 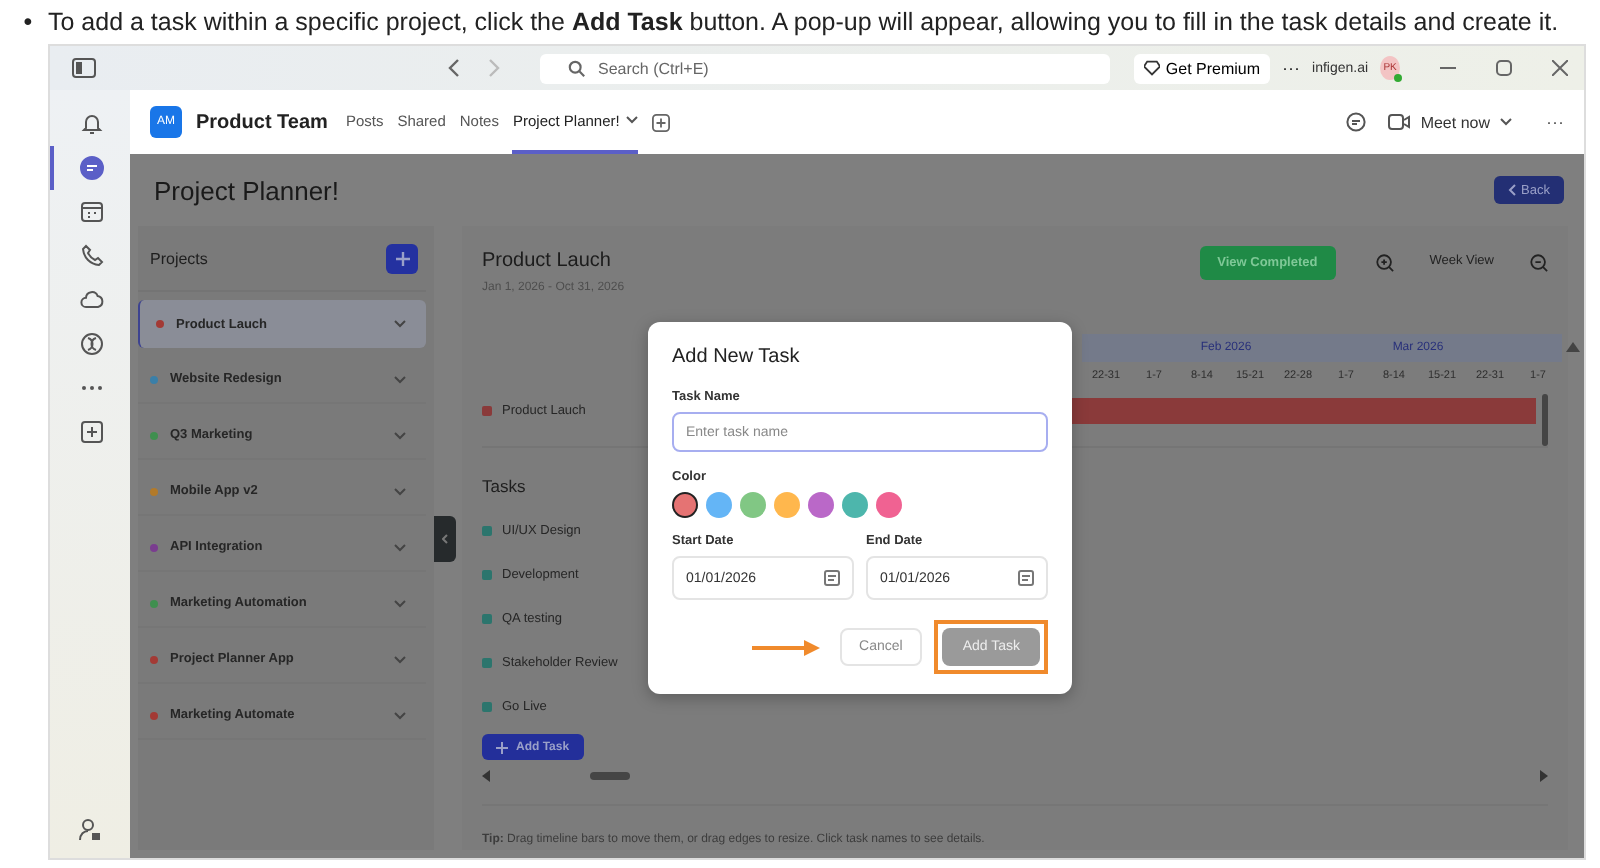 What do you see at coordinates (445, 538) in the screenshot?
I see `collapse-handle` at bounding box center [445, 538].